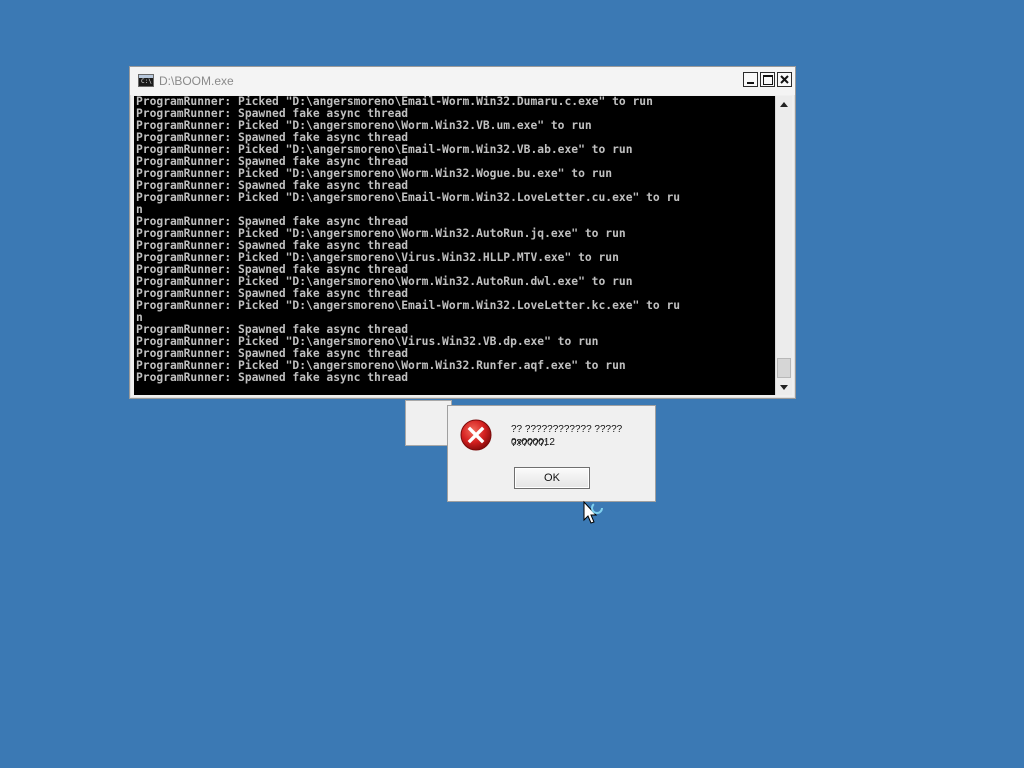 This screenshot has height=768, width=1024. Describe the element at coordinates (476, 435) in the screenshot. I see `error-icon` at that location.